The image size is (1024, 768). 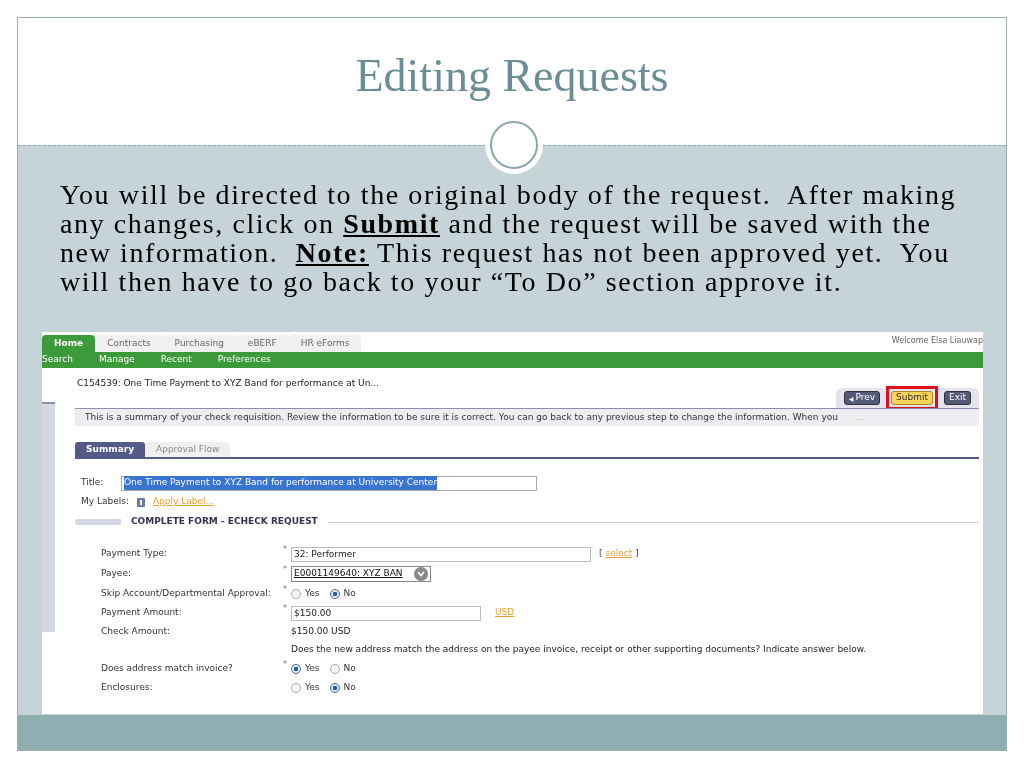 I want to click on sub-nav-link: Manage, so click(x=129, y=360).